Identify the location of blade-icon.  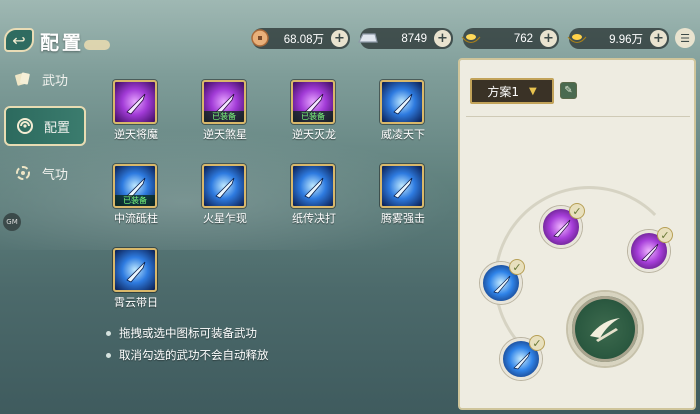
(605, 330).